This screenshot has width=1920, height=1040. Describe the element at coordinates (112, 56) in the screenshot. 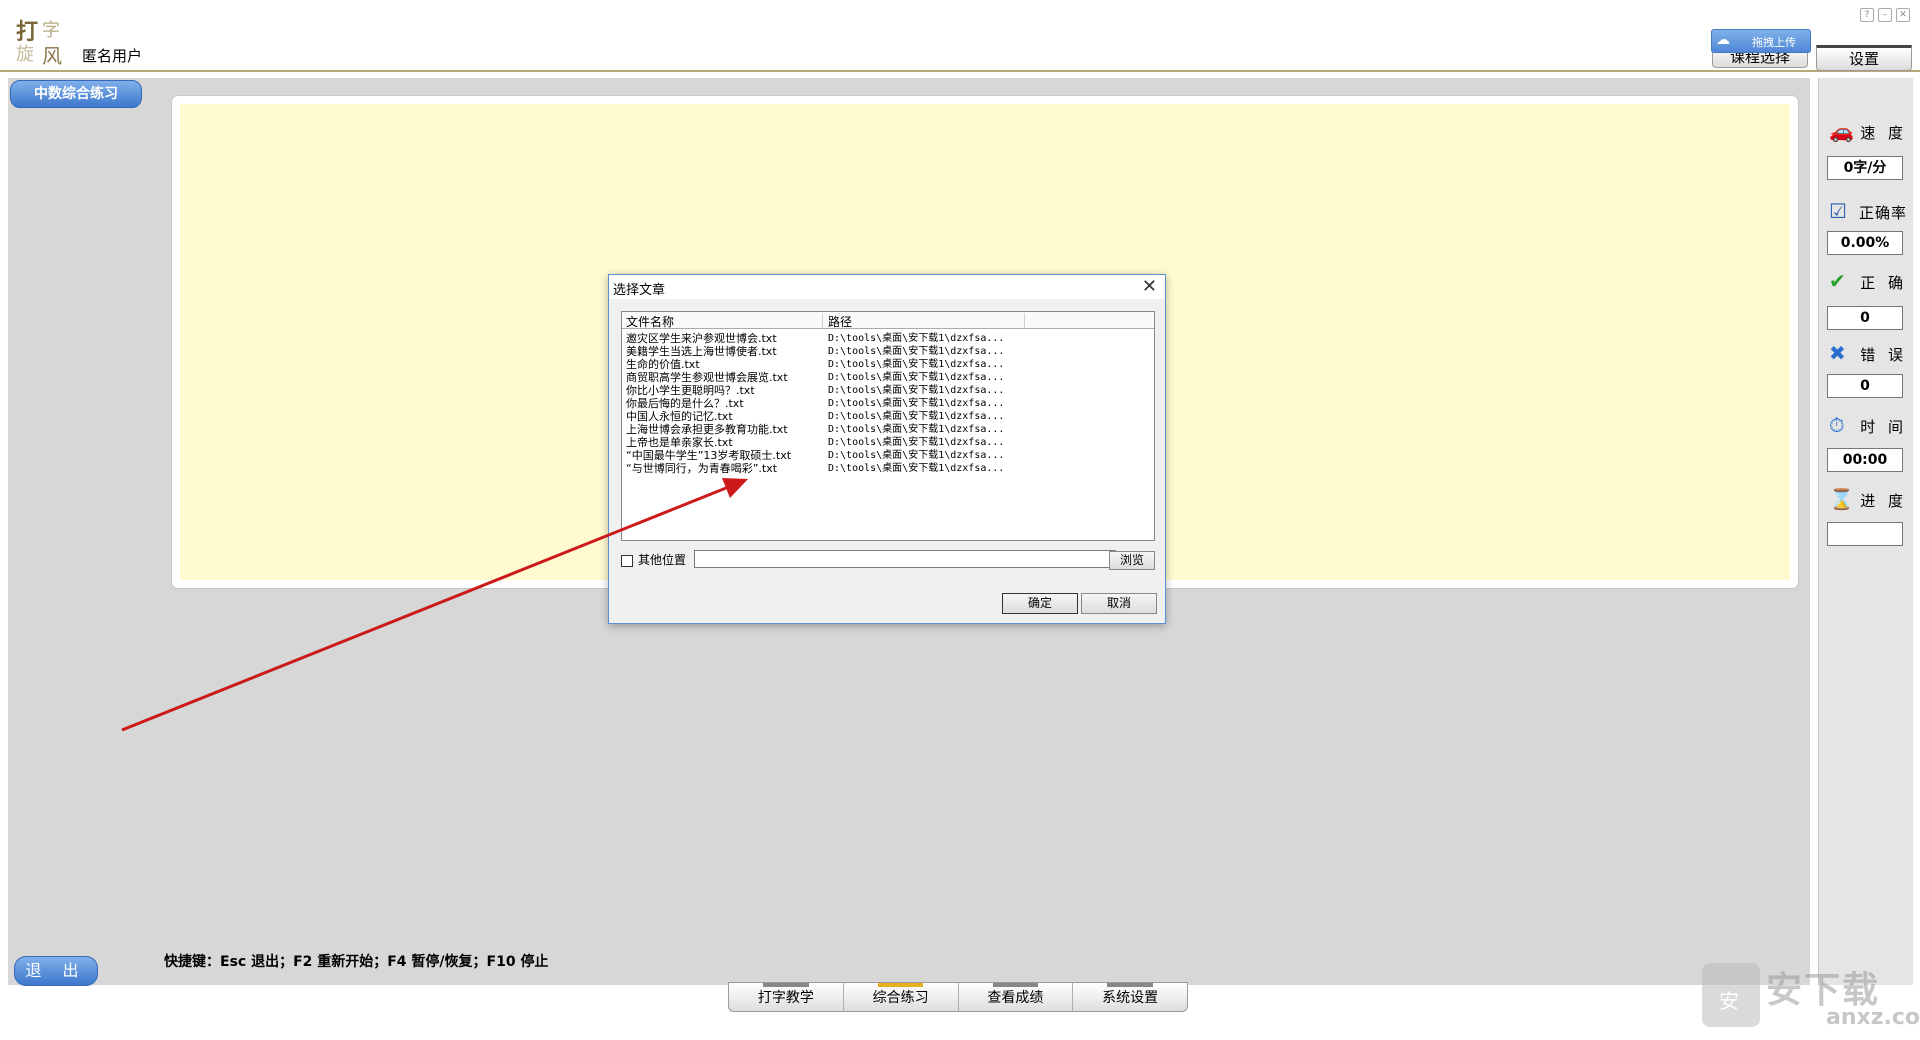

I see `username-label: 匿名用户` at that location.